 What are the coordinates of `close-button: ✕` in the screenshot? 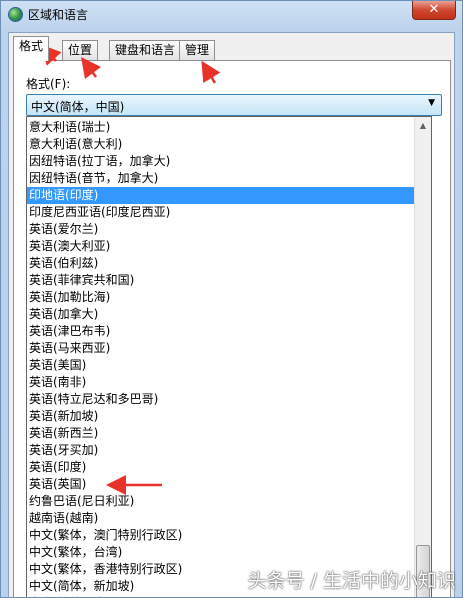 It's located at (434, 10).